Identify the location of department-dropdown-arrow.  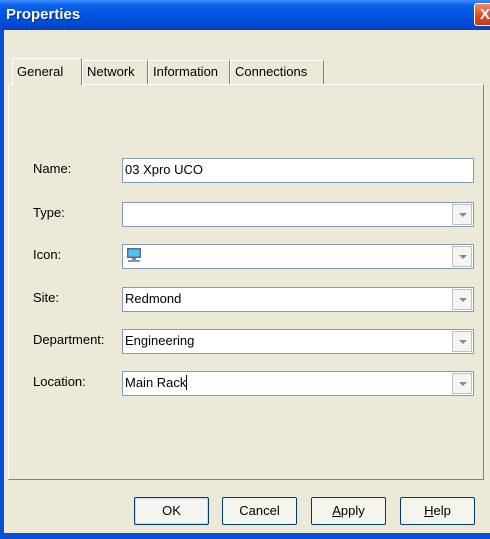
(462, 341).